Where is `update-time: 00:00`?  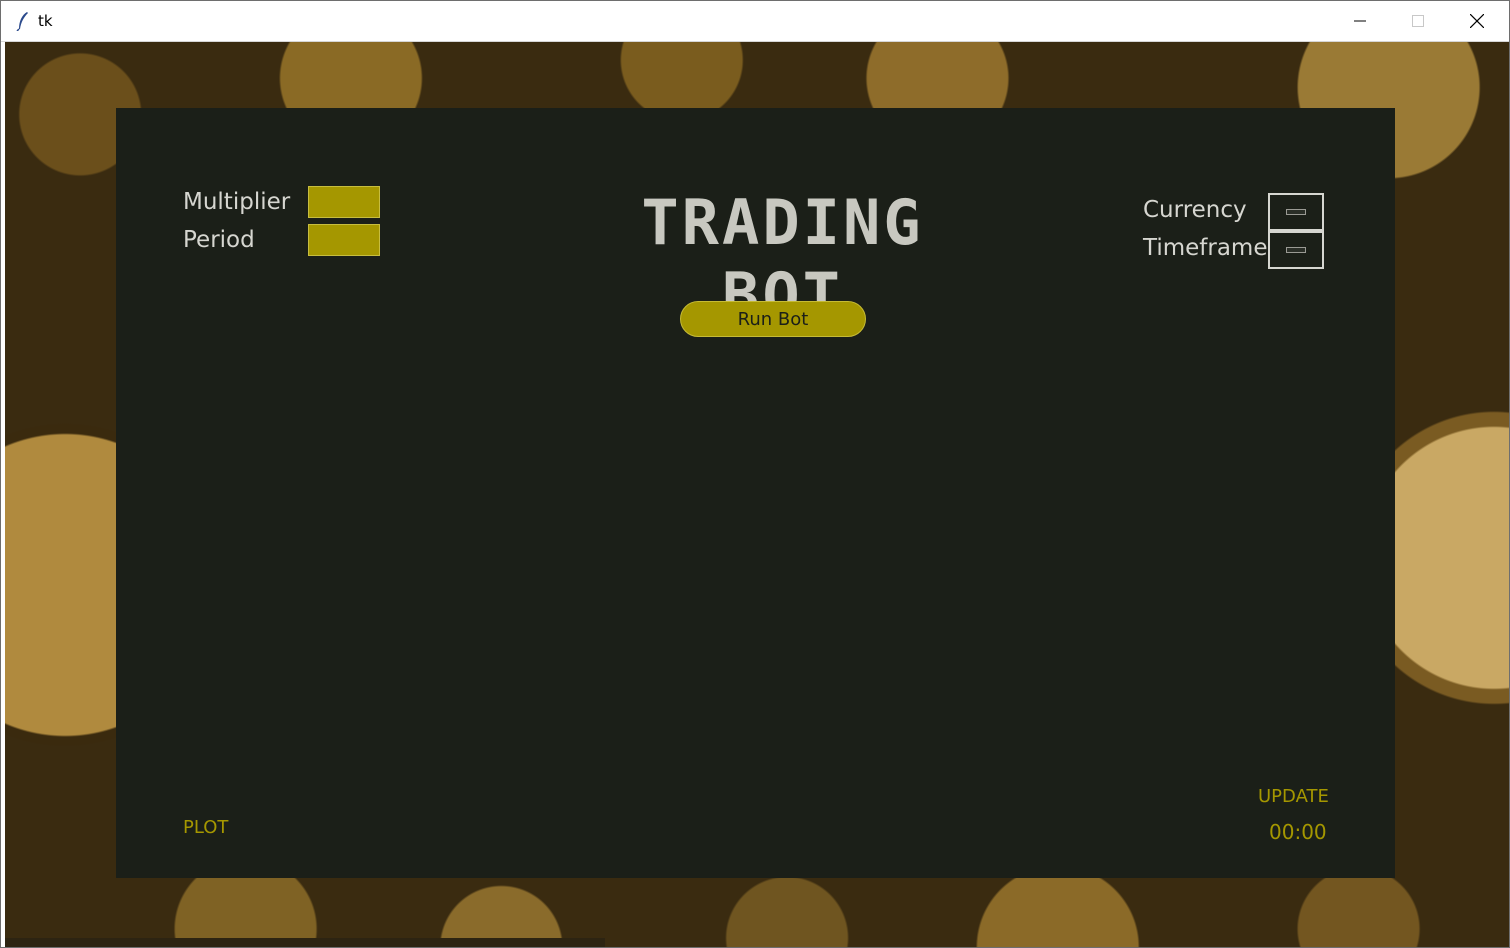 update-time: 00:00 is located at coordinates (1298, 832).